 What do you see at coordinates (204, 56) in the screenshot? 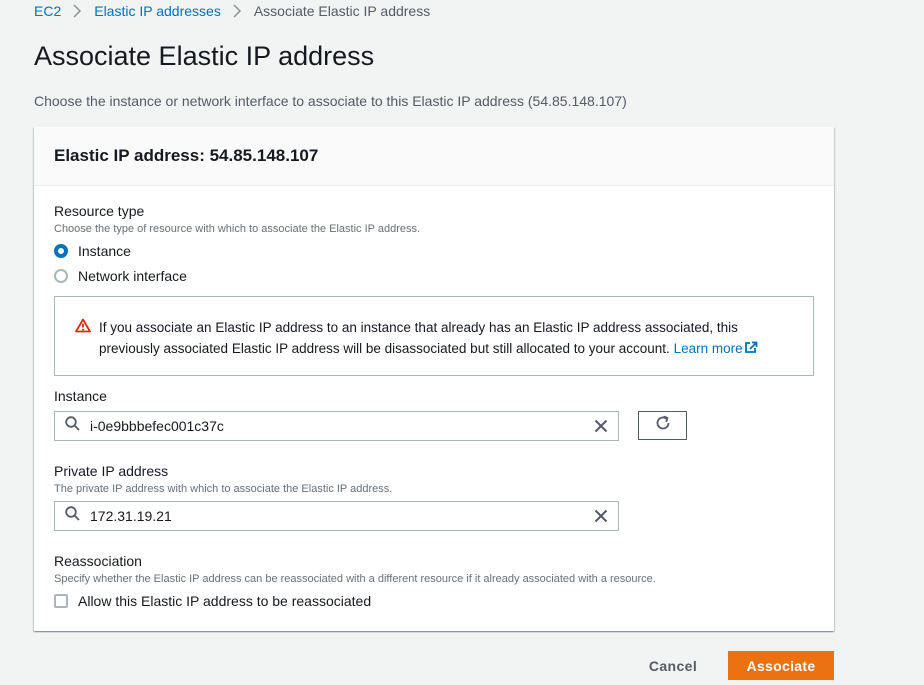
I see `page-title: Associate Elastic IP address` at bounding box center [204, 56].